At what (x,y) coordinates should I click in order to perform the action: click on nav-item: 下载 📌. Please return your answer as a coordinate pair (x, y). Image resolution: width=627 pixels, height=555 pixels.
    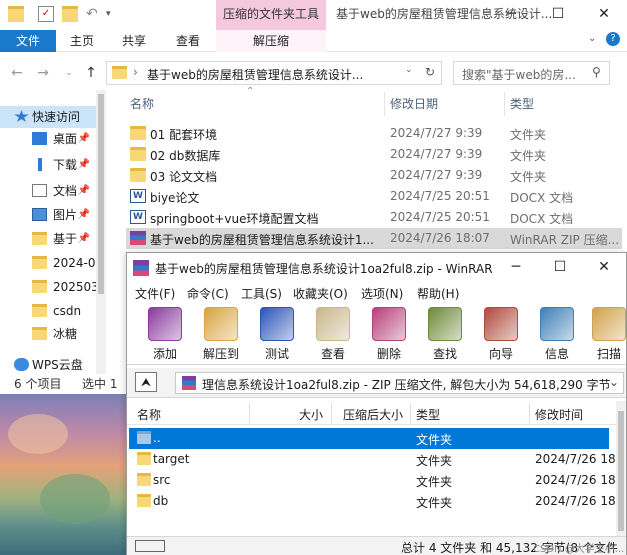
    Looking at the image, I should click on (48, 165).